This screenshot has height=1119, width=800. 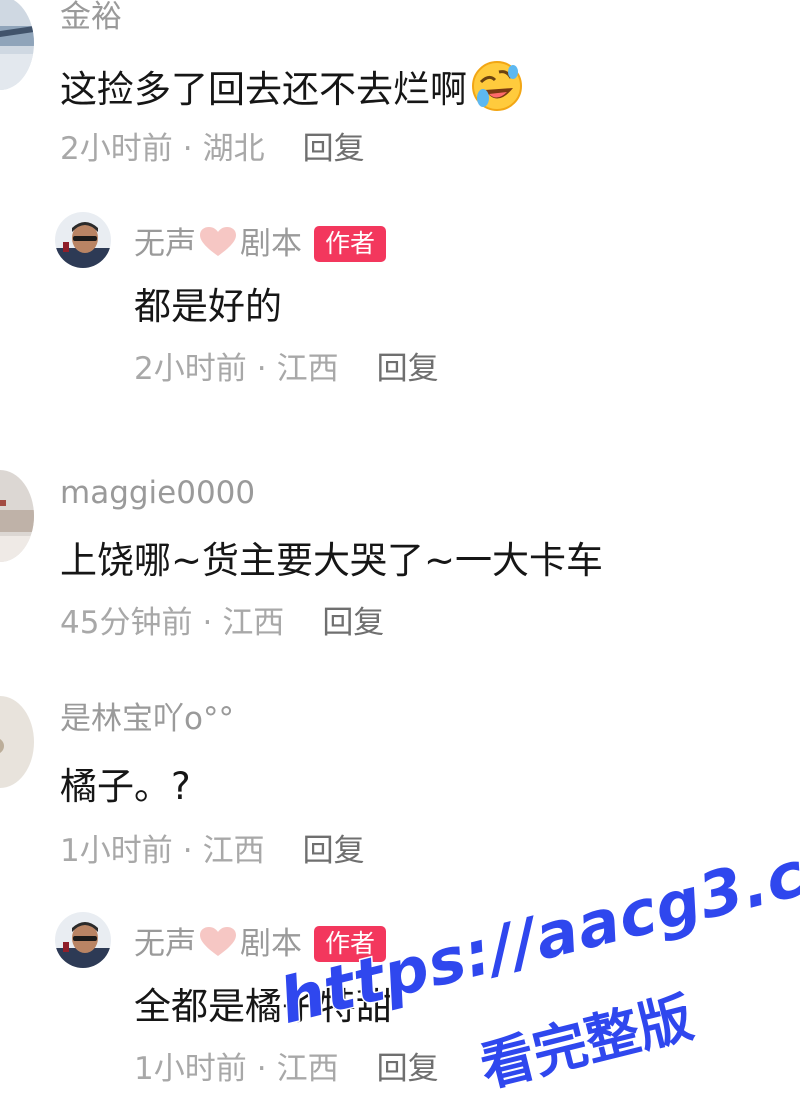 What do you see at coordinates (91, 17) in the screenshot?
I see `commenter-name: 金裕` at bounding box center [91, 17].